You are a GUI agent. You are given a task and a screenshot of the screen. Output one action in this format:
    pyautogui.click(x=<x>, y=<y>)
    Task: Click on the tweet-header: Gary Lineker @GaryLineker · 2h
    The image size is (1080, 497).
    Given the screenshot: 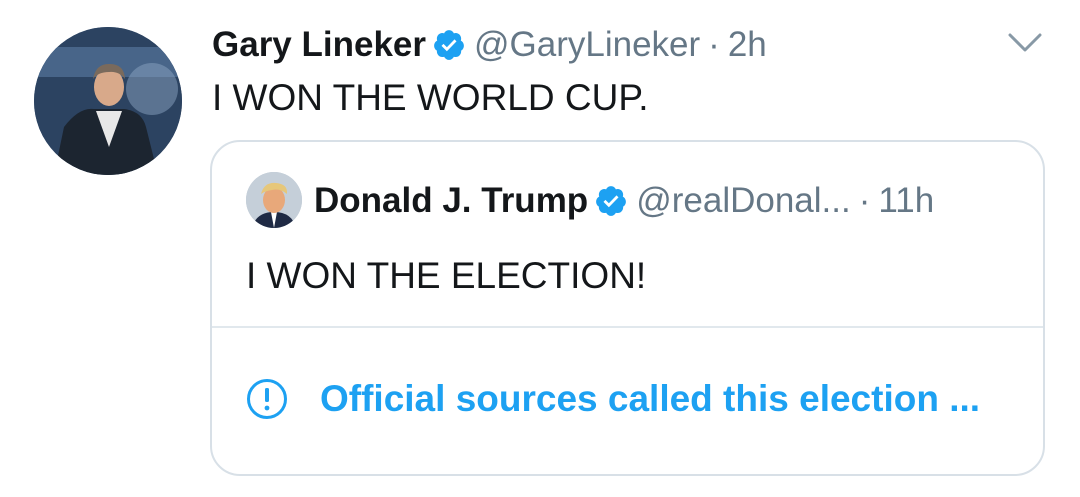 What is the action you would take?
    pyautogui.click(x=489, y=45)
    